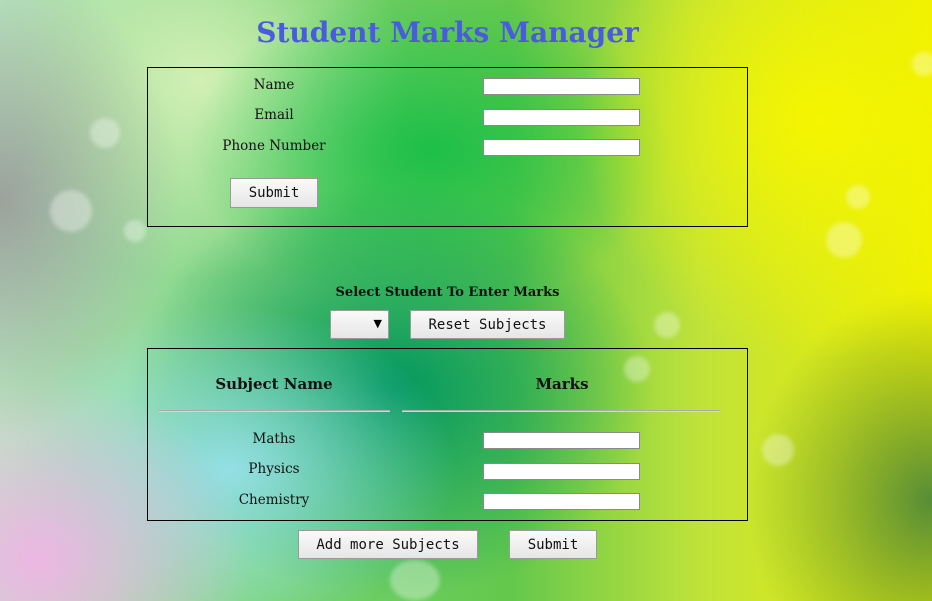  What do you see at coordinates (359, 324) in the screenshot?
I see `student-select: ▼` at bounding box center [359, 324].